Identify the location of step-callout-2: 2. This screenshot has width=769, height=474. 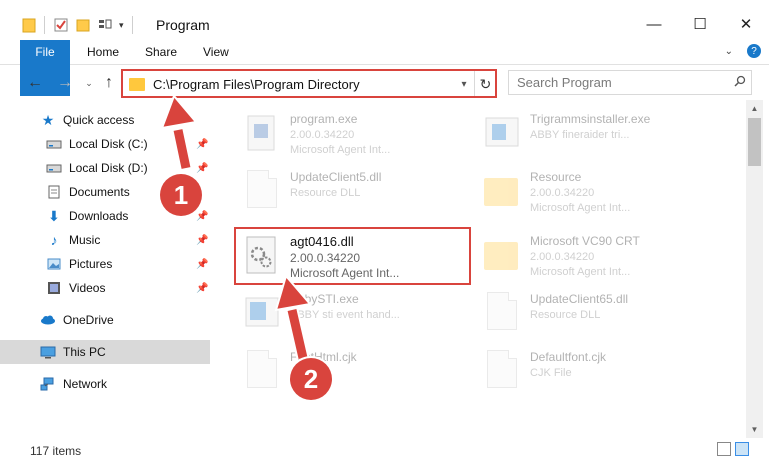
(311, 379).